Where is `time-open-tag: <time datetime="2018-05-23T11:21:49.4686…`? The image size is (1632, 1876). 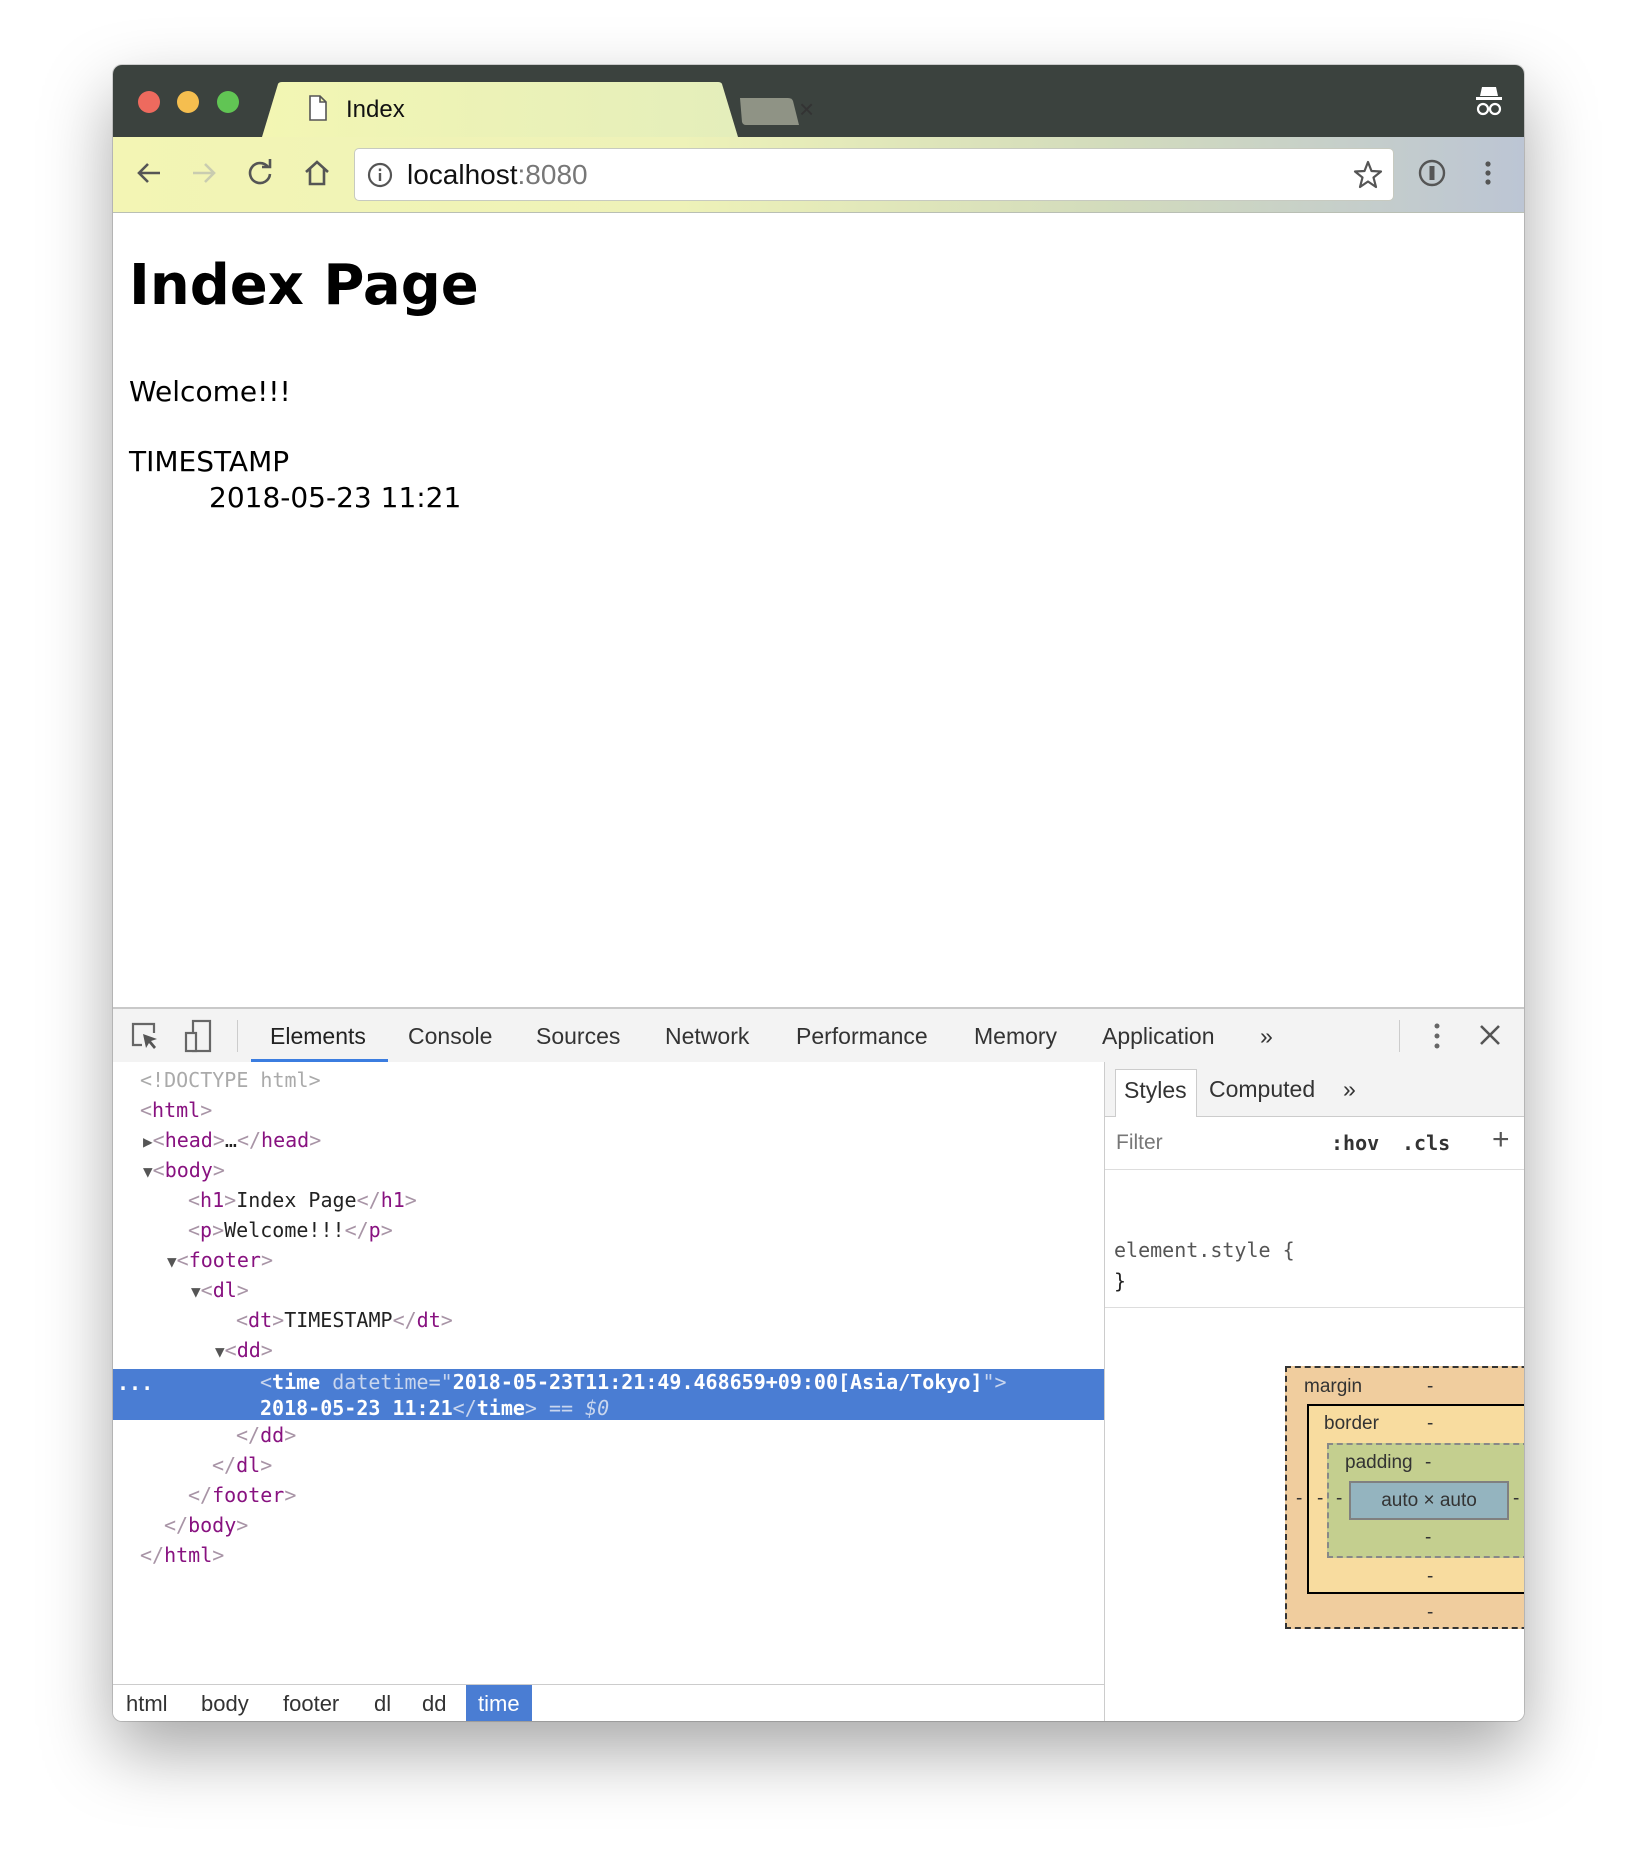
time-open-tag: <time datetime="2018-05-23T11:21:49.4686… is located at coordinates (633, 1382).